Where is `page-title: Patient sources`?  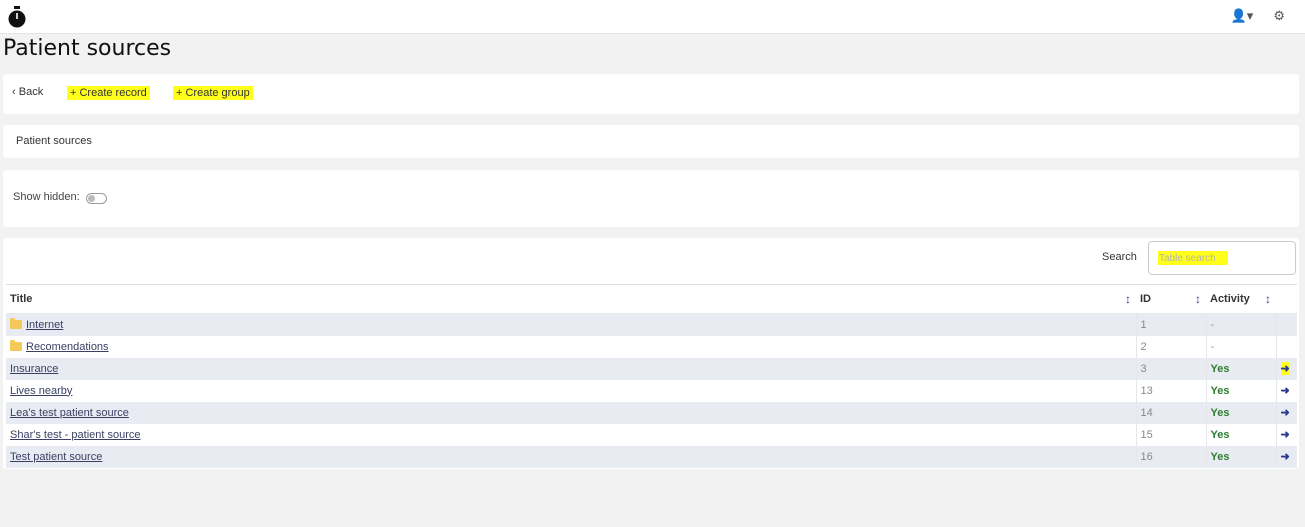
page-title: Patient sources is located at coordinates (87, 48).